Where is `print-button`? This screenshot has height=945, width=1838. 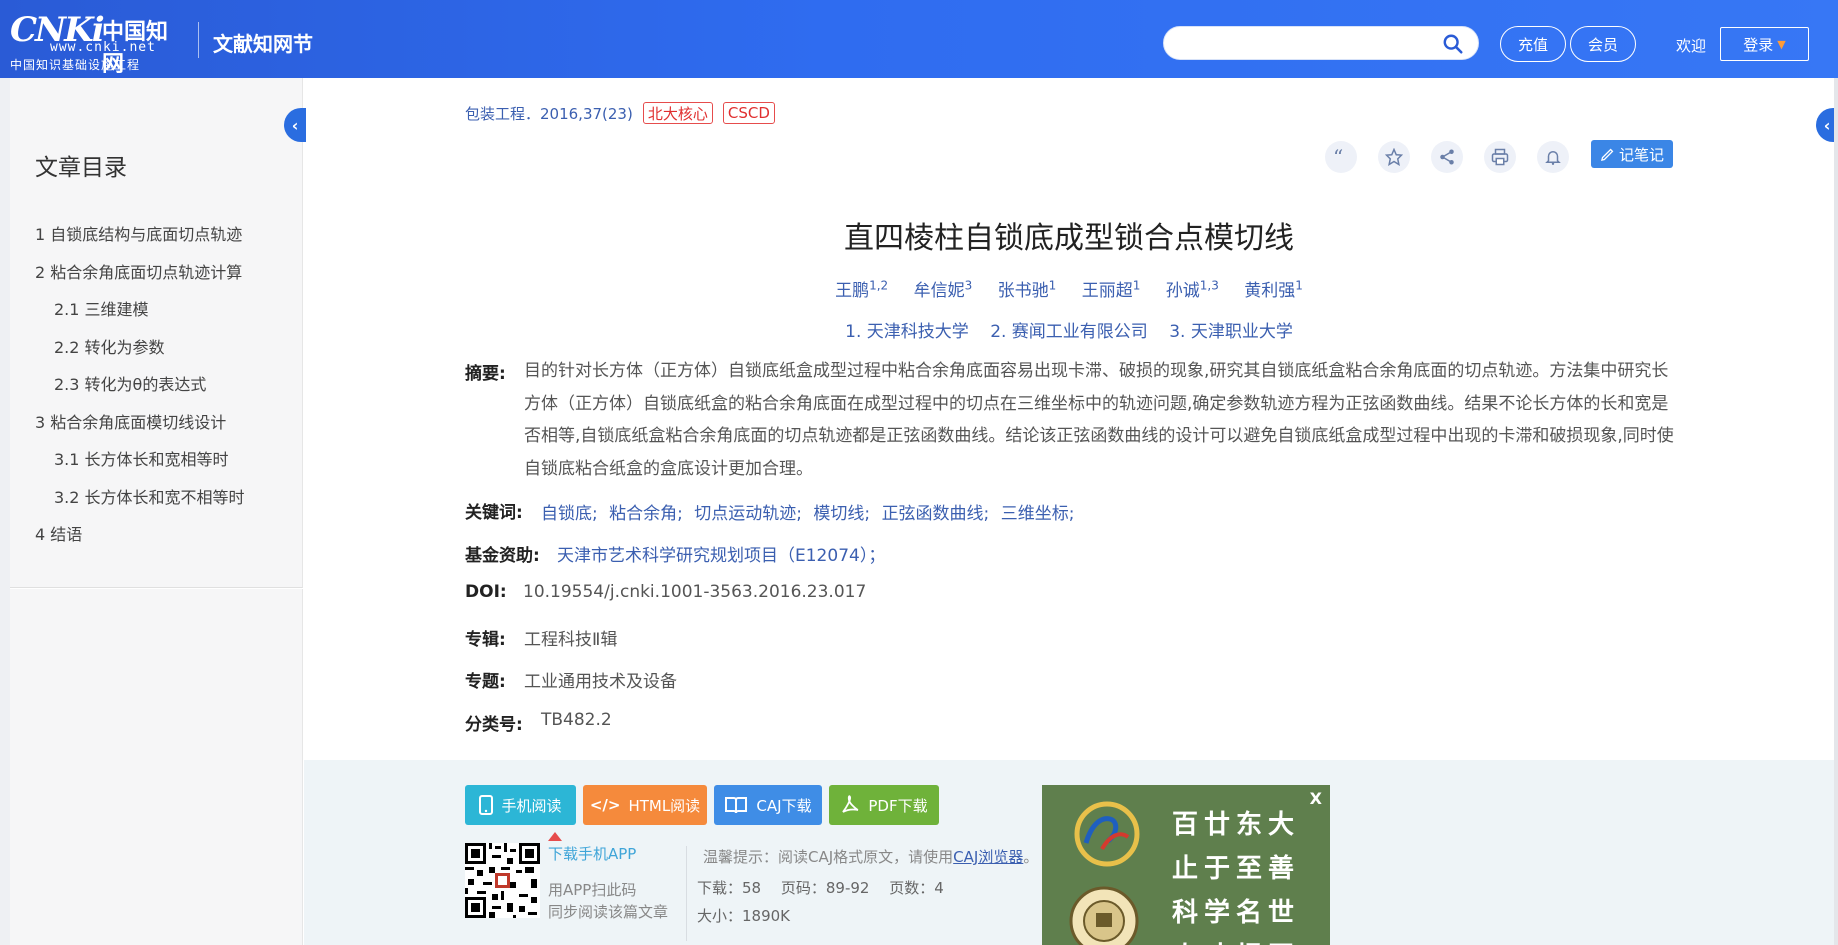
print-button is located at coordinates (1500, 157).